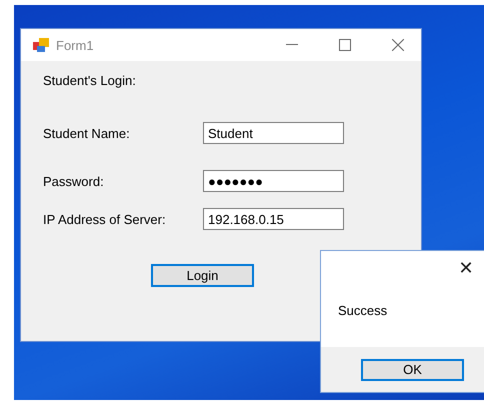 Image resolution: width=484 pixels, height=402 pixels. I want to click on input-field: 192.168.0.15, so click(273, 219).